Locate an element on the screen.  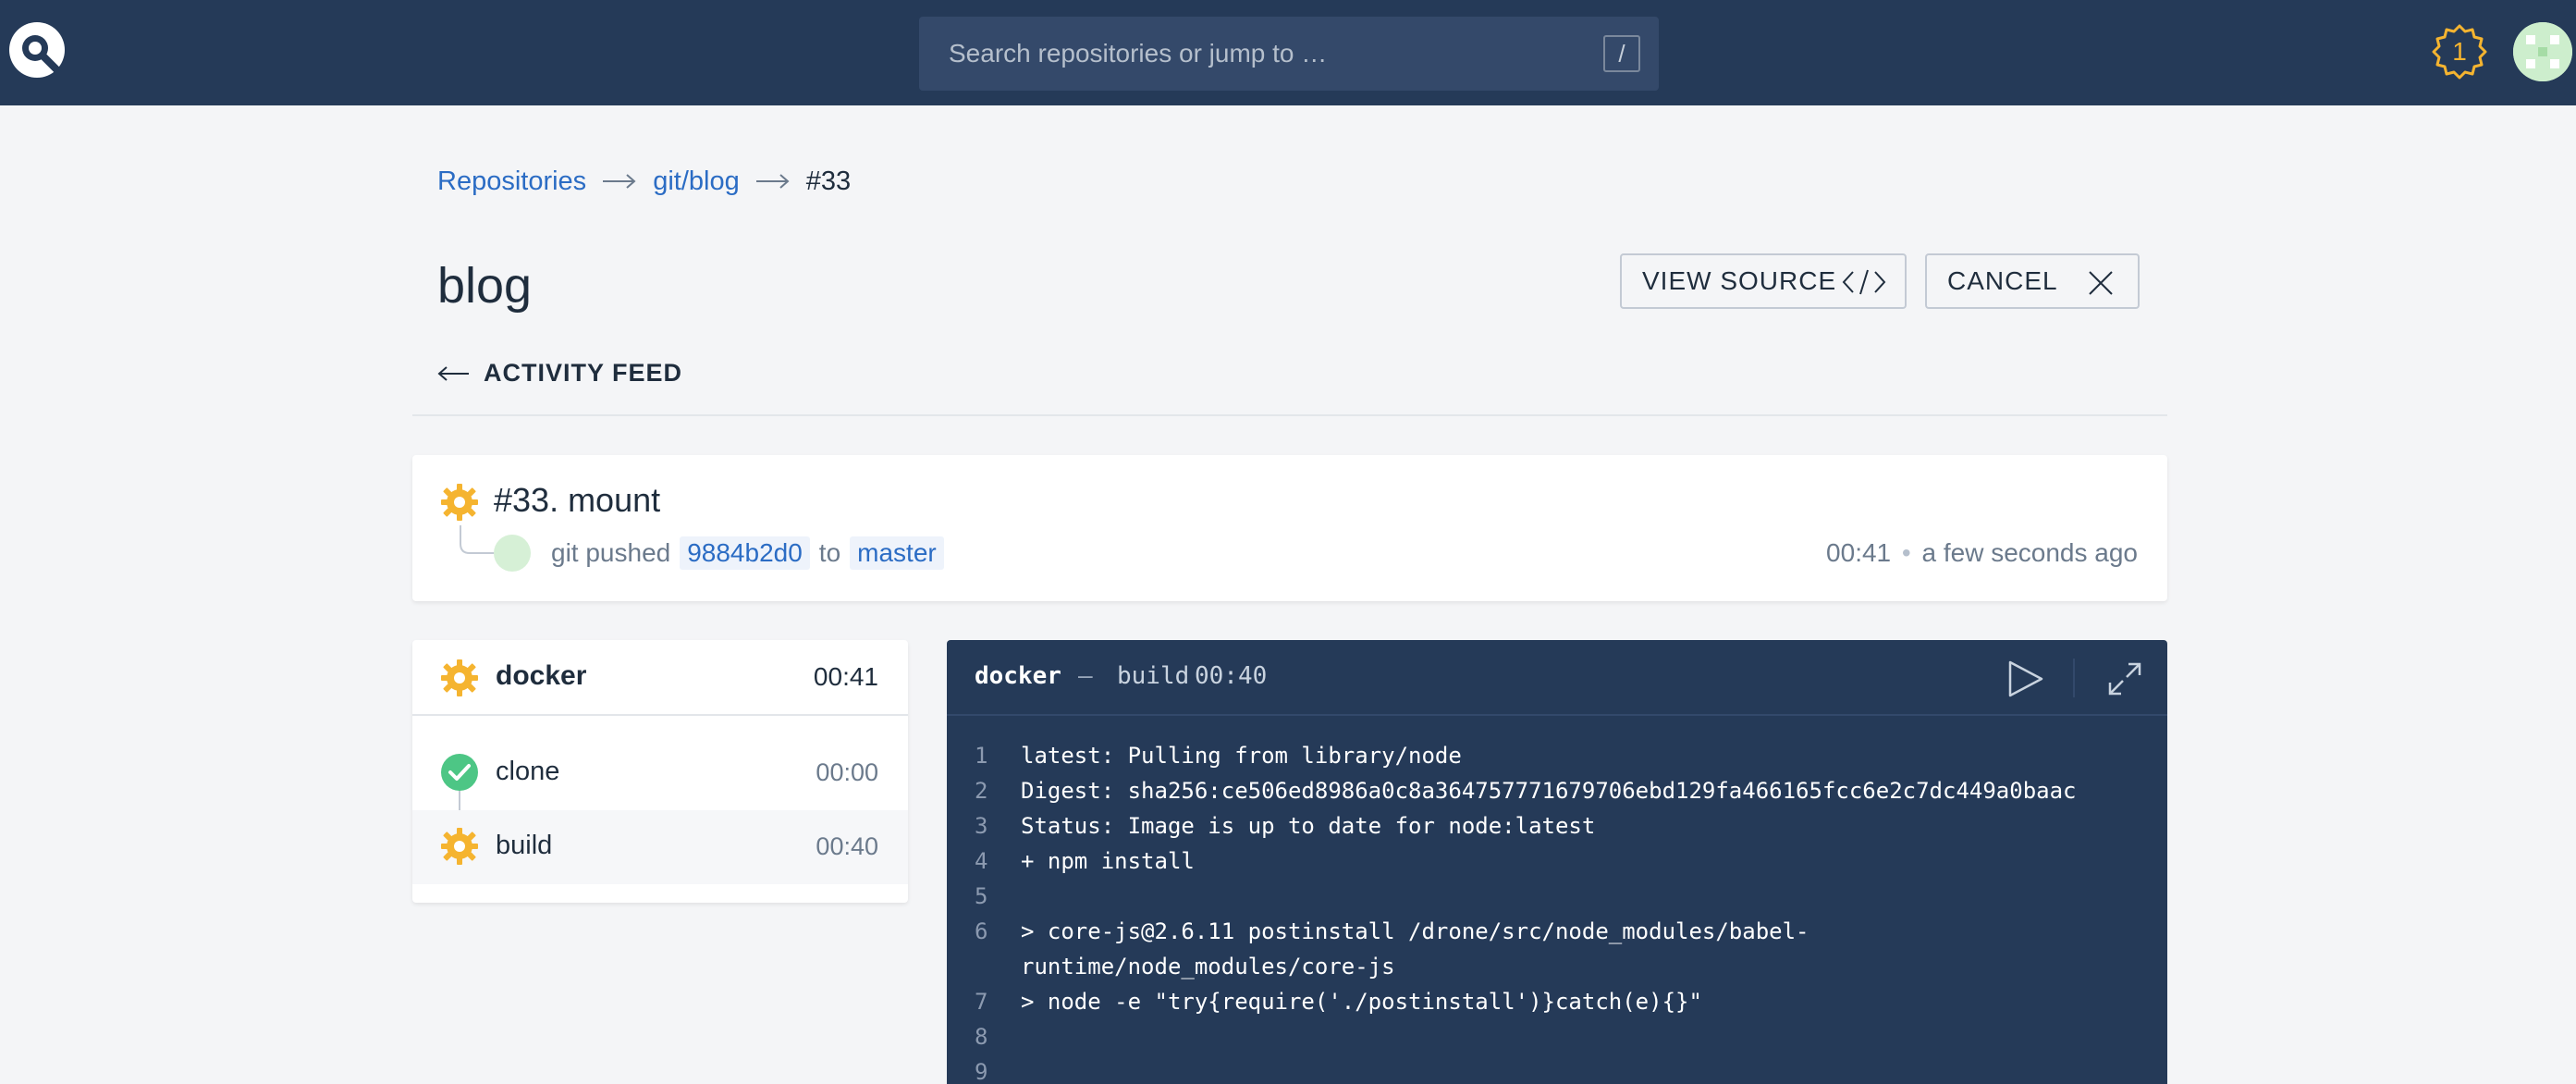
branch-link: master is located at coordinates (897, 553).